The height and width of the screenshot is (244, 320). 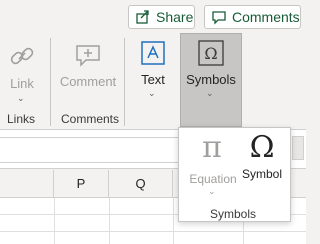 I want to click on links-group-label: Links, so click(x=21, y=119).